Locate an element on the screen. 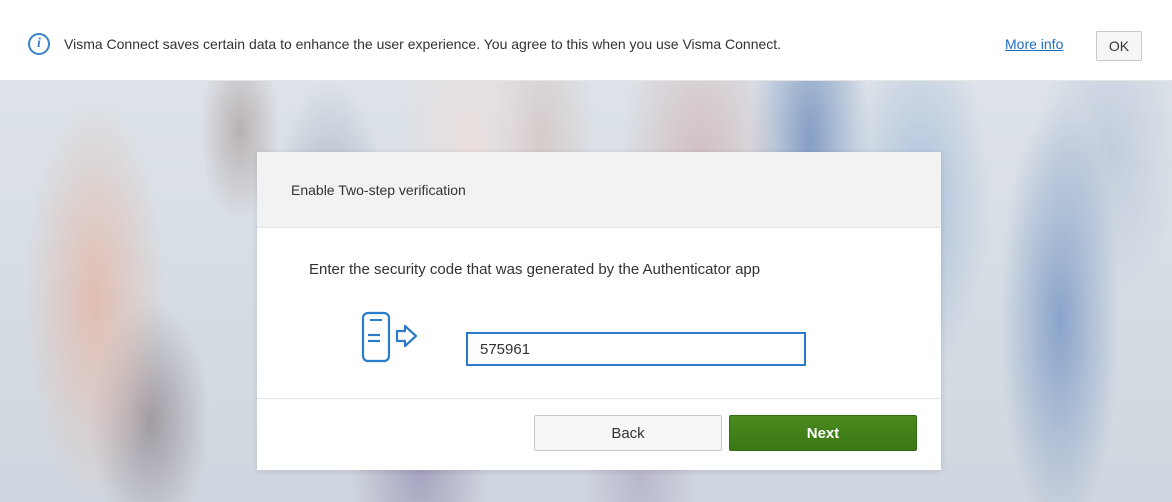 The width and height of the screenshot is (1172, 502). next-button: Next is located at coordinates (823, 433).